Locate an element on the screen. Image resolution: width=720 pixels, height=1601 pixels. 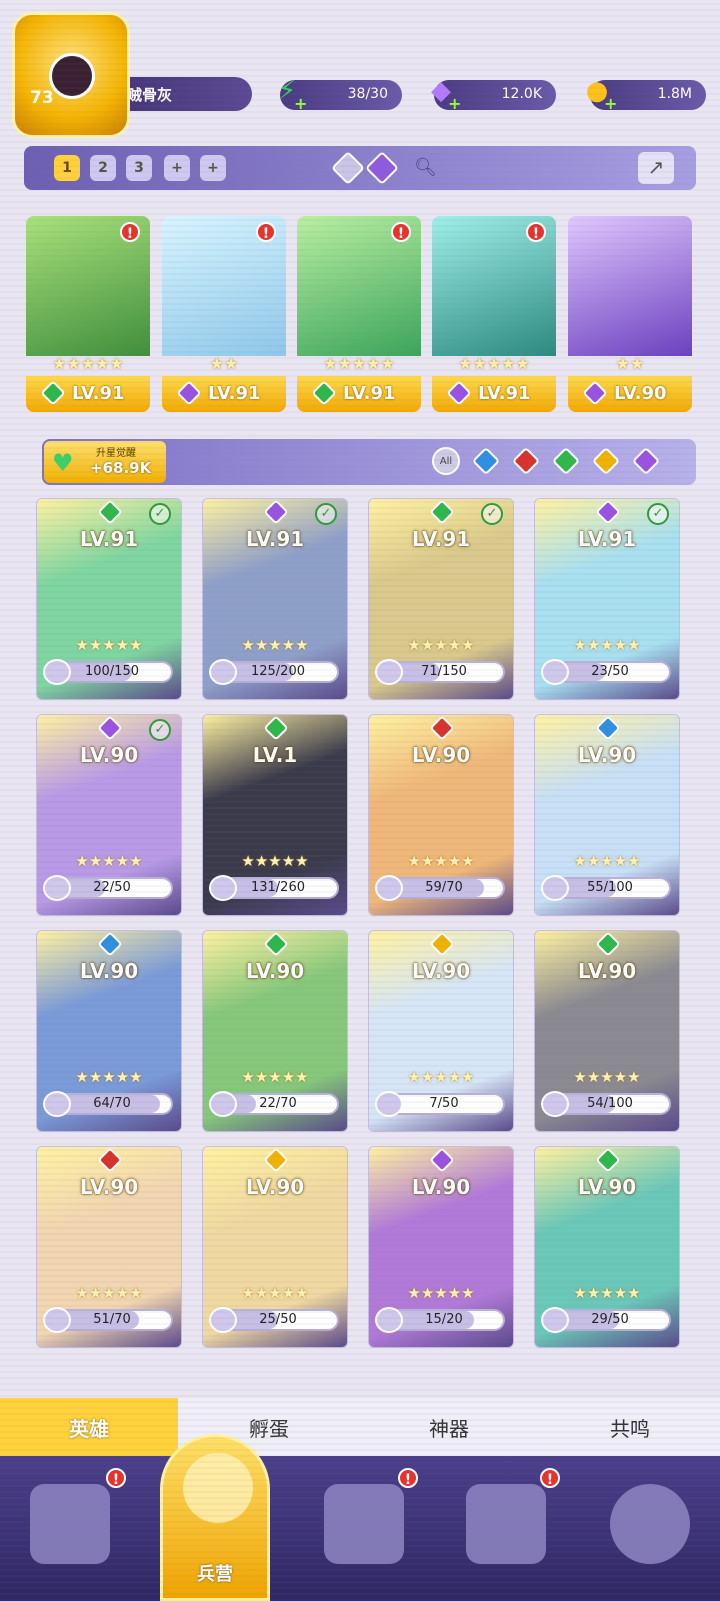
share-icon: ↗ is located at coordinates (656, 168).